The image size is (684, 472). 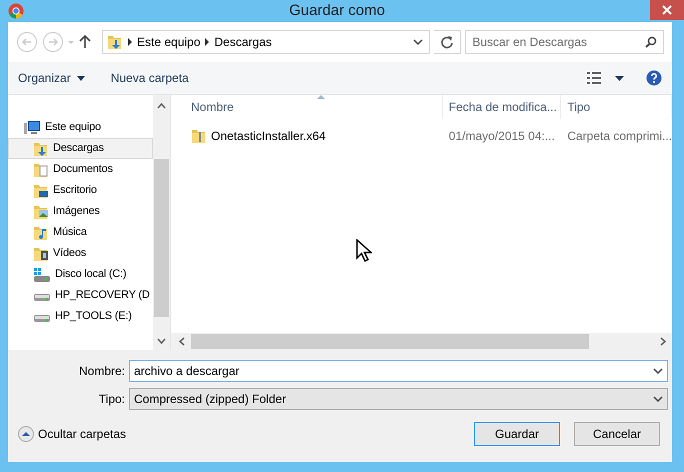 What do you see at coordinates (72, 434) in the screenshot?
I see `hide-folders-button: Ocultar carpetas` at bounding box center [72, 434].